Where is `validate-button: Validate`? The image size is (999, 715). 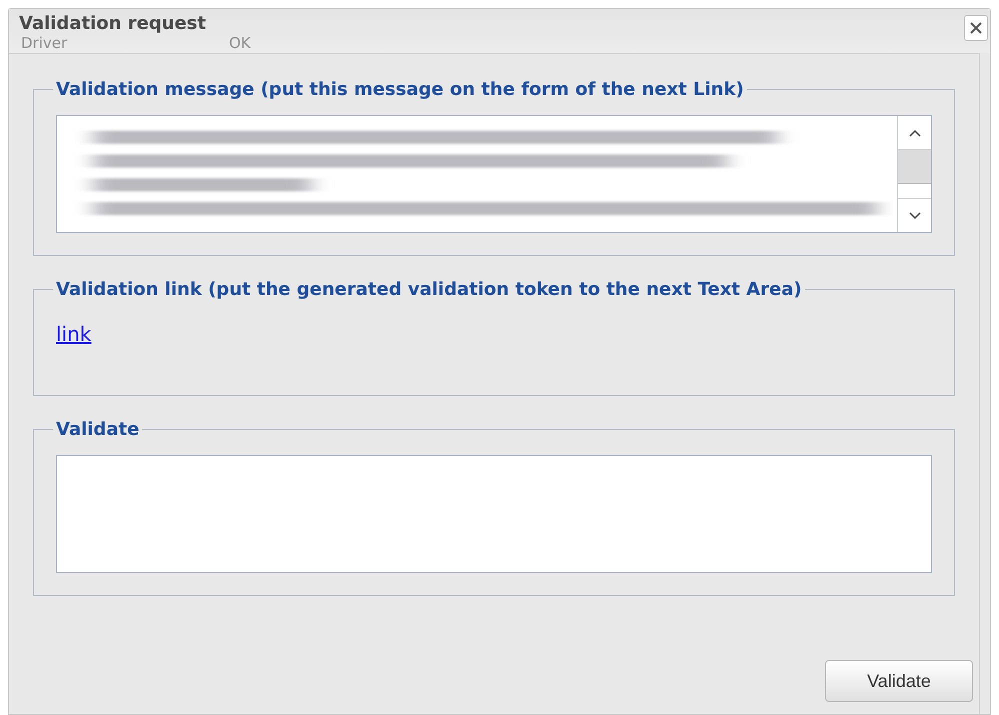
validate-button: Validate is located at coordinates (899, 681).